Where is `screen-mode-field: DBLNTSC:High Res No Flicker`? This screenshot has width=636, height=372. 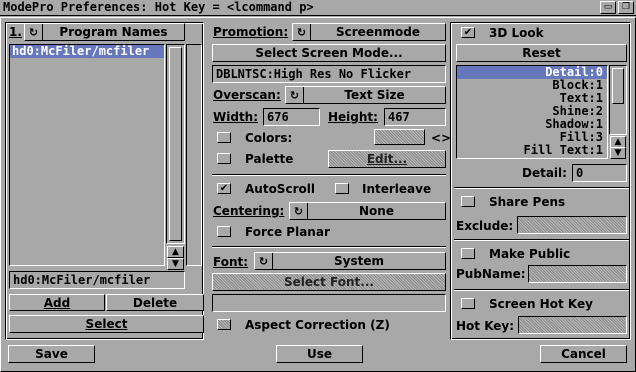 screen-mode-field: DBLNTSC:High Res No Flicker is located at coordinates (329, 74).